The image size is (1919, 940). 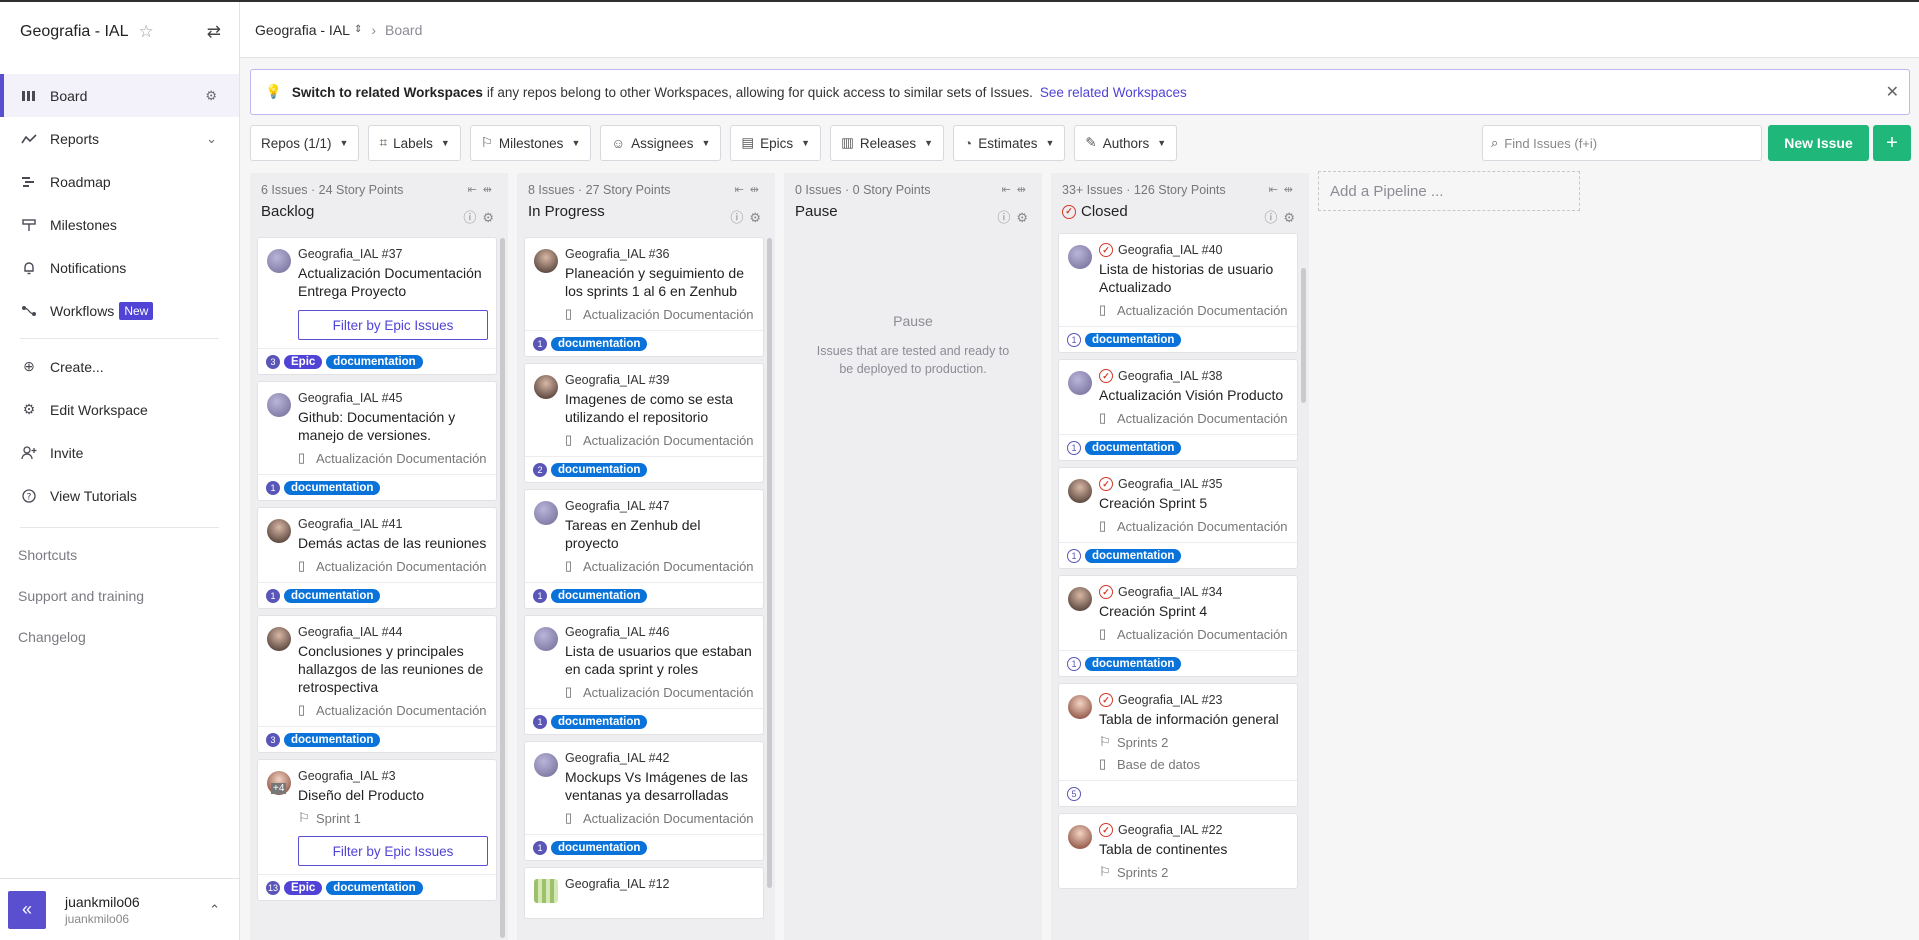 What do you see at coordinates (338, 818) in the screenshot?
I see `issue-milestone: Sprint 1` at bounding box center [338, 818].